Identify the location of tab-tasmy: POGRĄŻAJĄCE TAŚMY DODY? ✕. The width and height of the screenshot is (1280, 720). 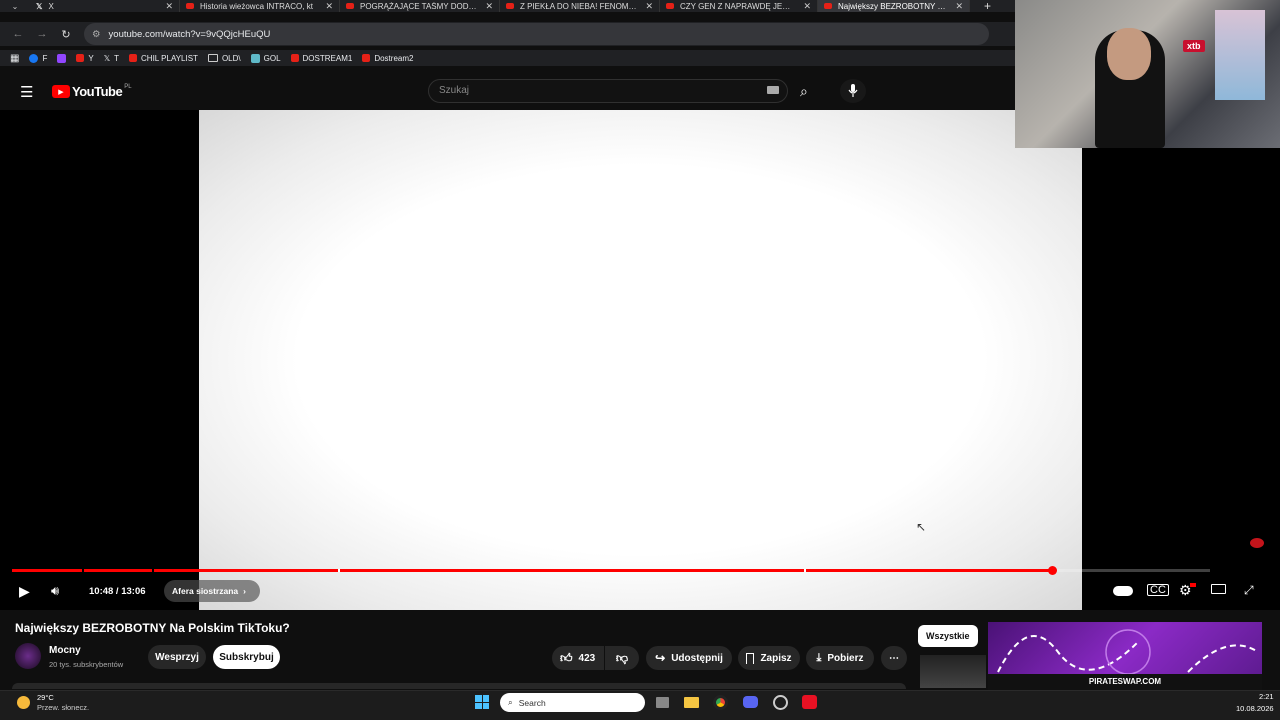
(420, 6).